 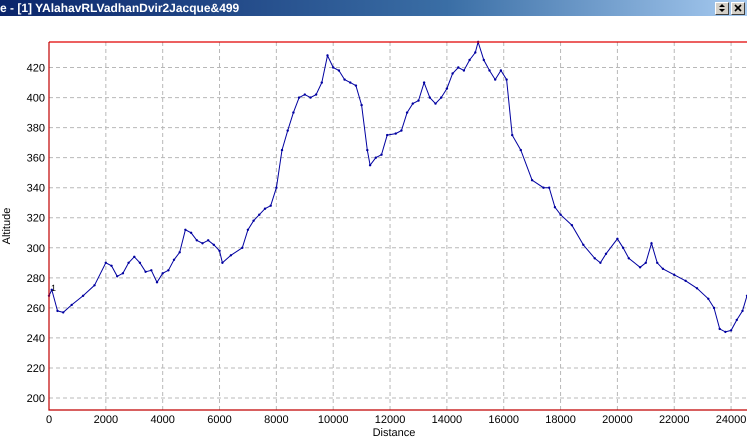 What do you see at coordinates (504, 420) in the screenshot?
I see `x-tick-label: 16000` at bounding box center [504, 420].